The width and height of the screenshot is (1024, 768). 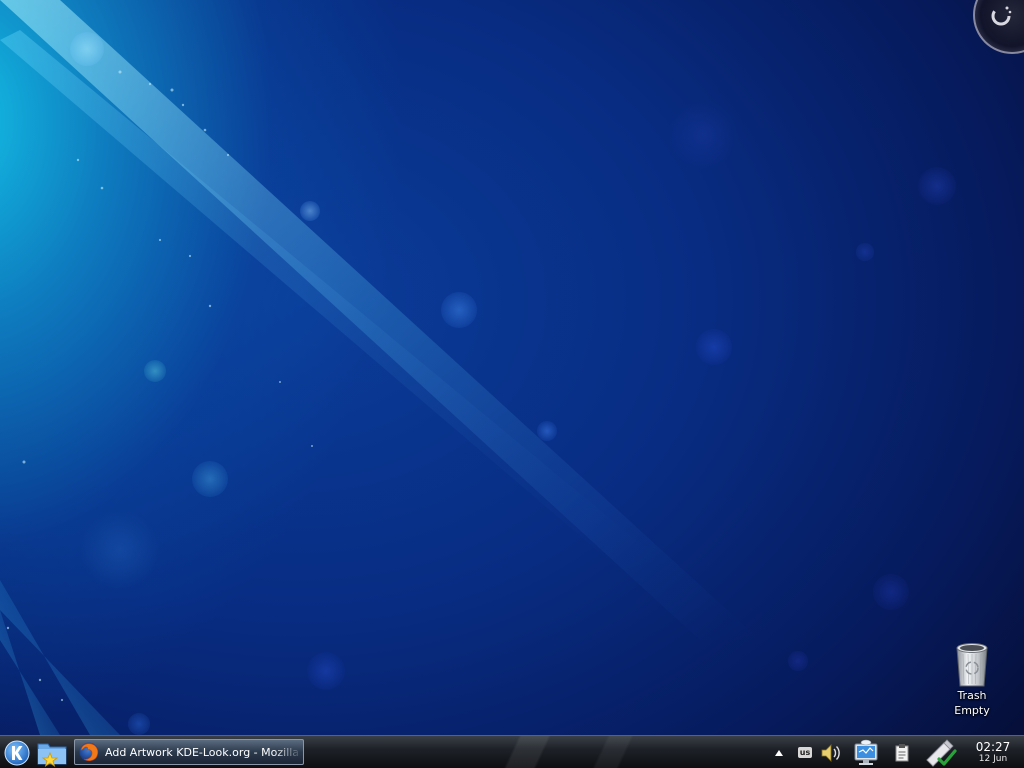 I want to click on clipboard-tool, so click(x=902, y=752).